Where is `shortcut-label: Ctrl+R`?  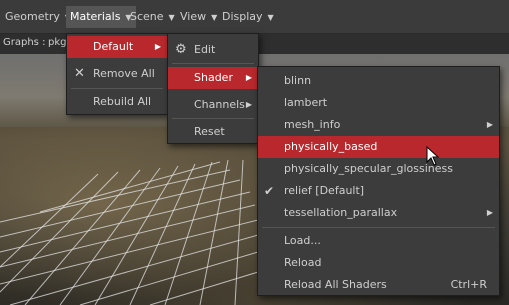 shortcut-label: Ctrl+R is located at coordinates (468, 284).